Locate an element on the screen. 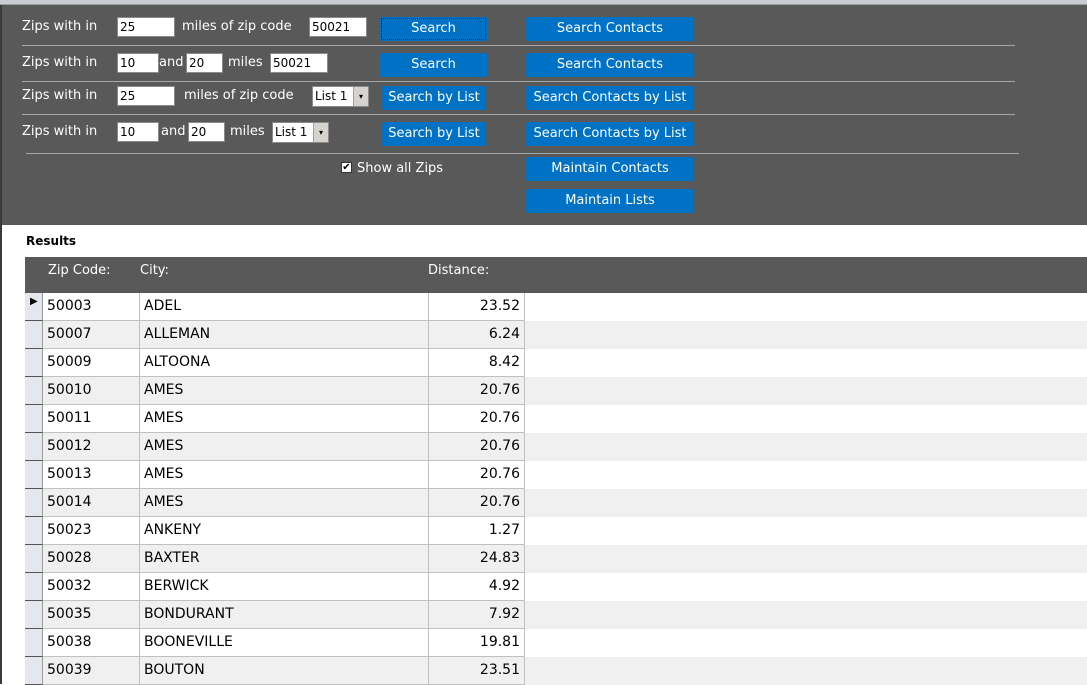  zip-cell: 50011 is located at coordinates (91, 419).